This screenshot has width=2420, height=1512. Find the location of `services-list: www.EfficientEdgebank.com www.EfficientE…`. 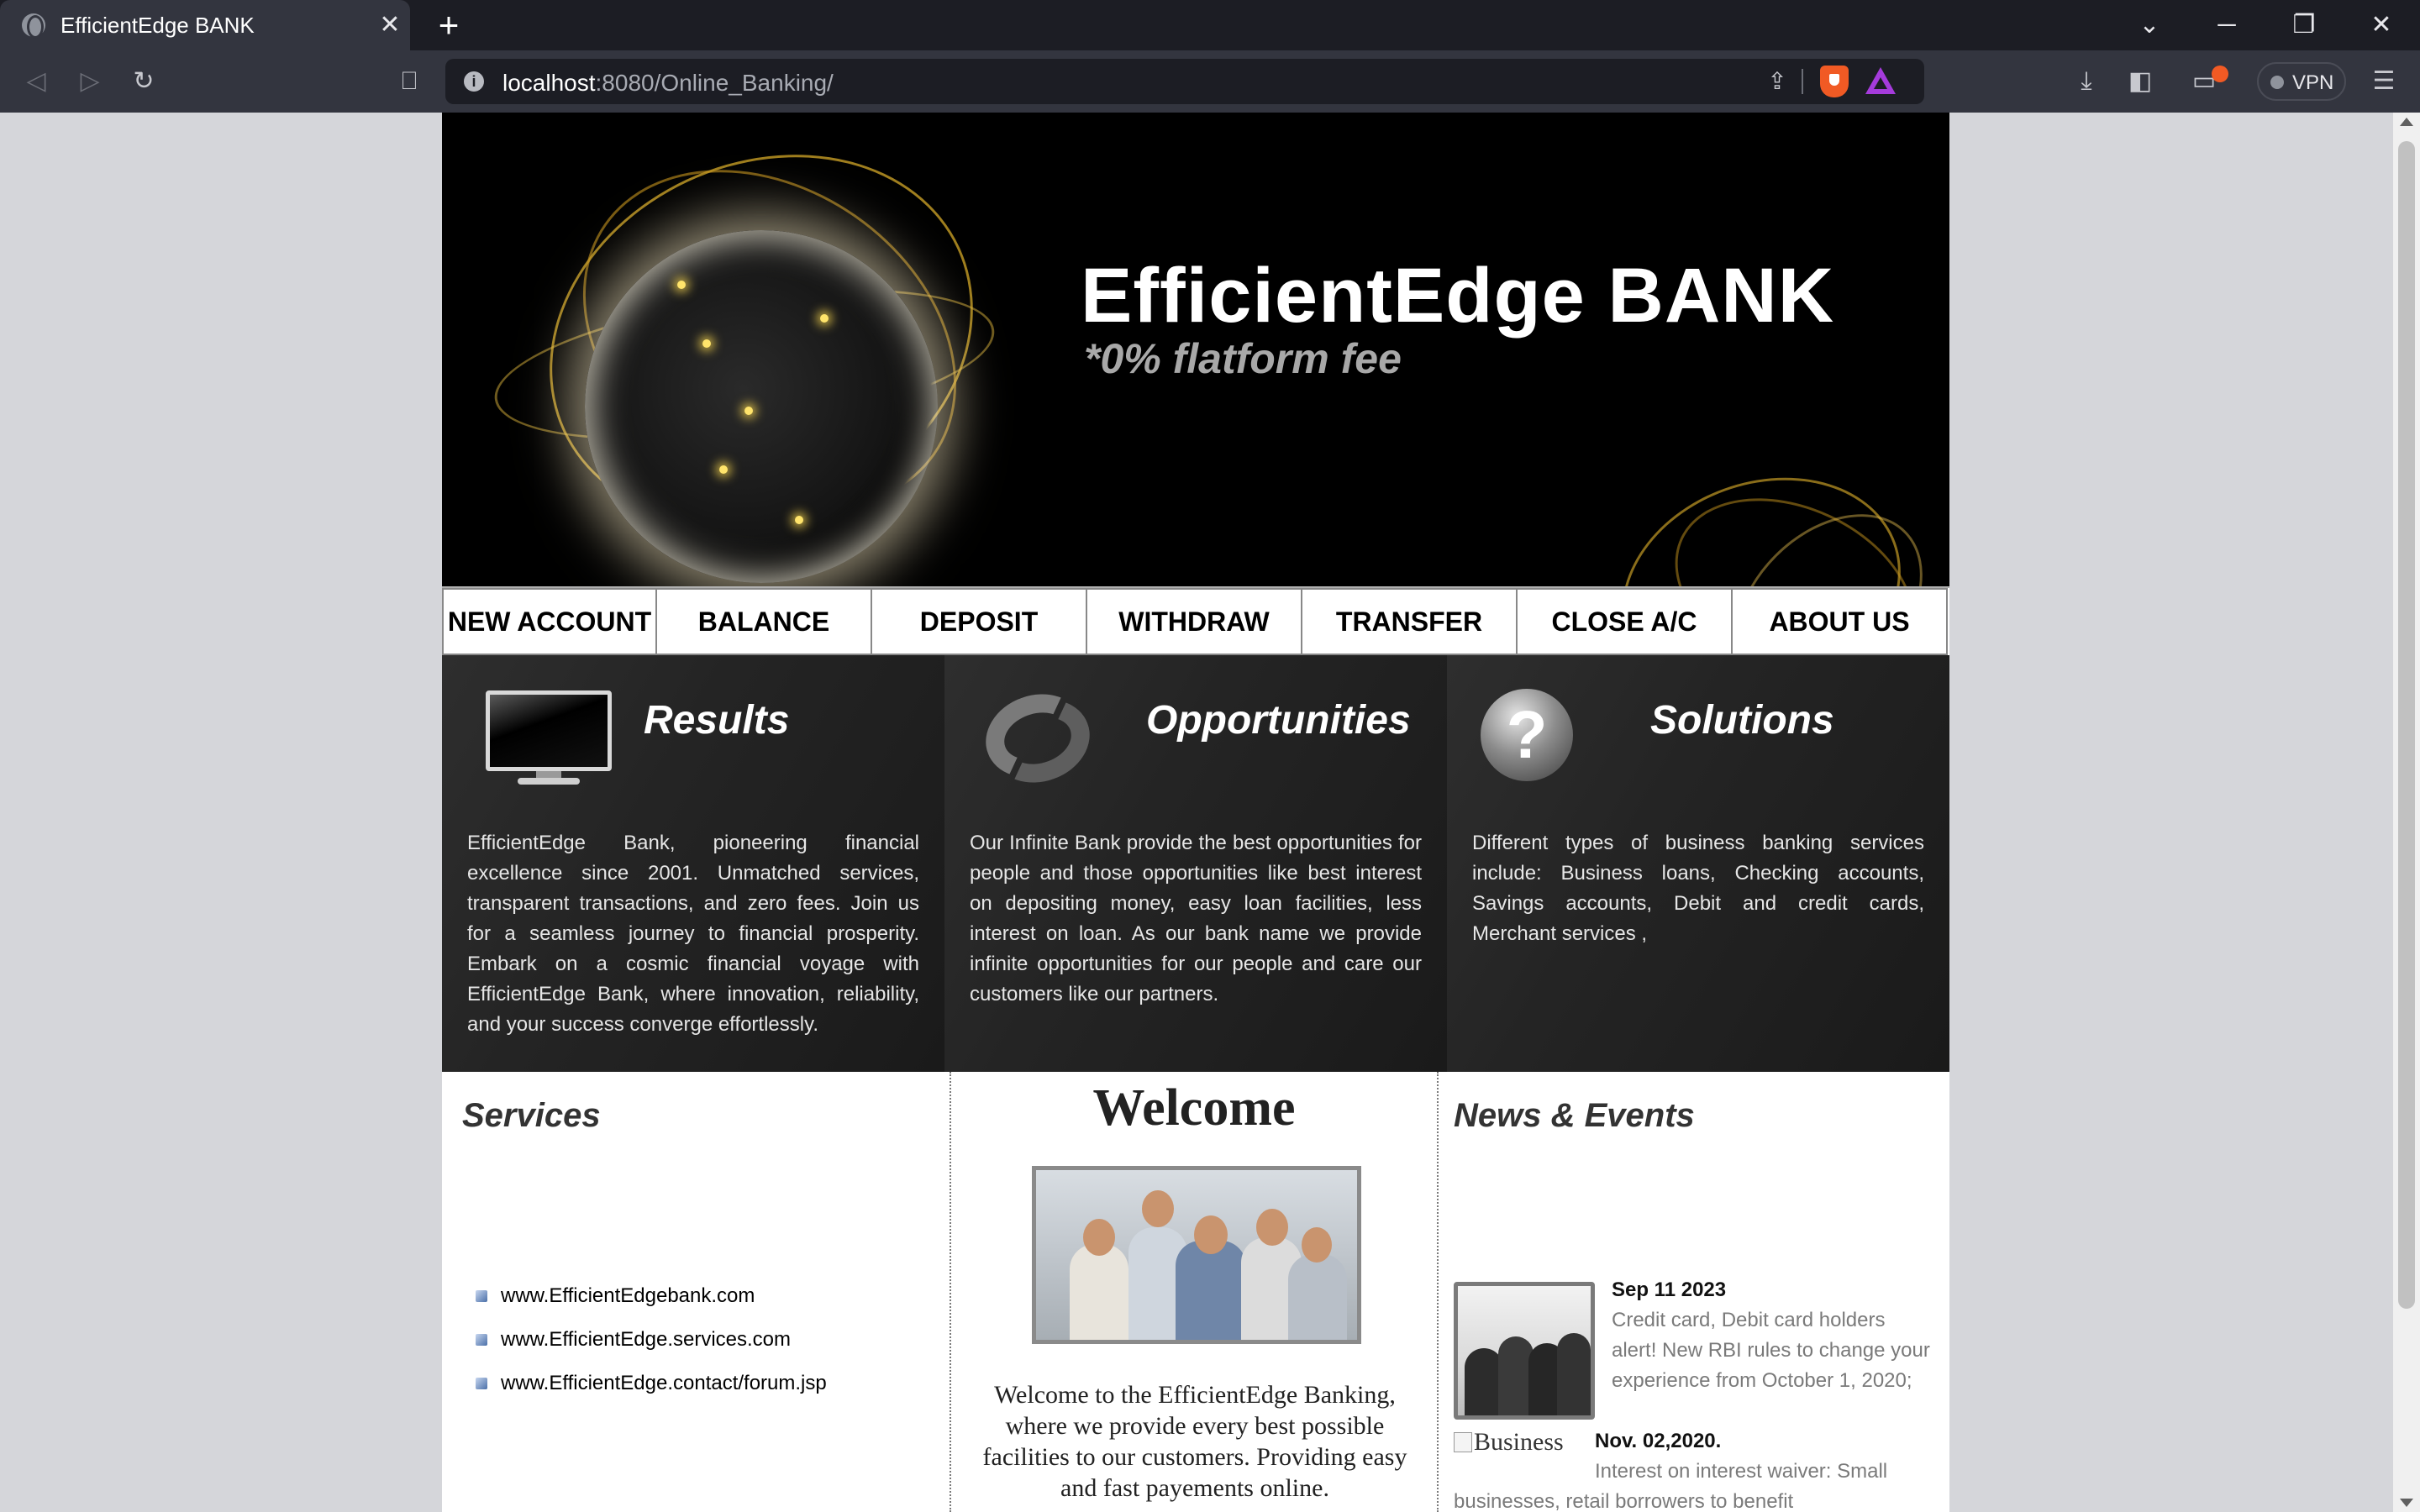

services-list: www.EfficientEdgebank.com www.EfficientE… is located at coordinates (651, 1349).